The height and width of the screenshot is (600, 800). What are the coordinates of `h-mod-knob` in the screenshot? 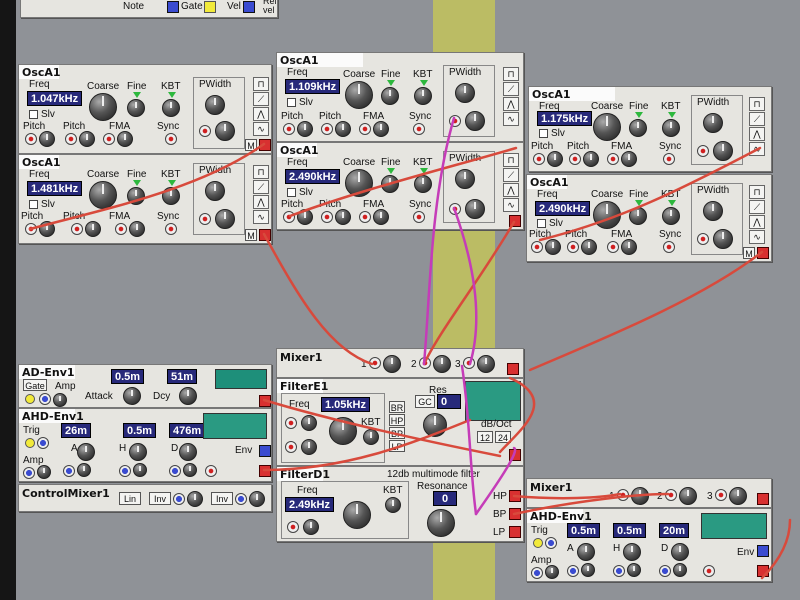 It's located at (634, 570).